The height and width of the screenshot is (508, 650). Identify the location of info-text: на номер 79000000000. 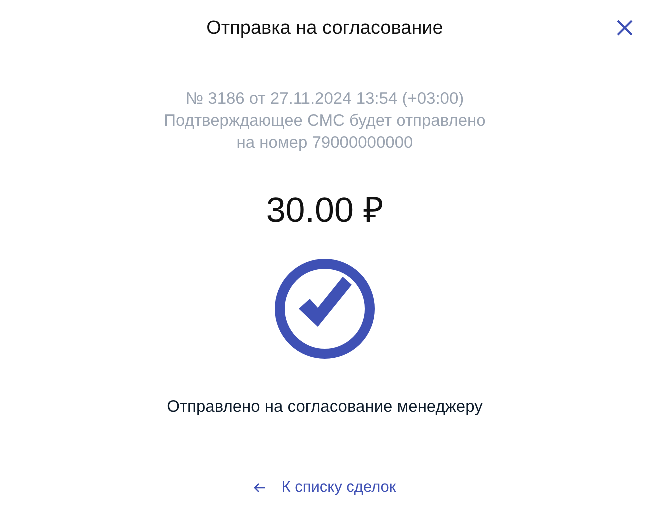
(325, 143).